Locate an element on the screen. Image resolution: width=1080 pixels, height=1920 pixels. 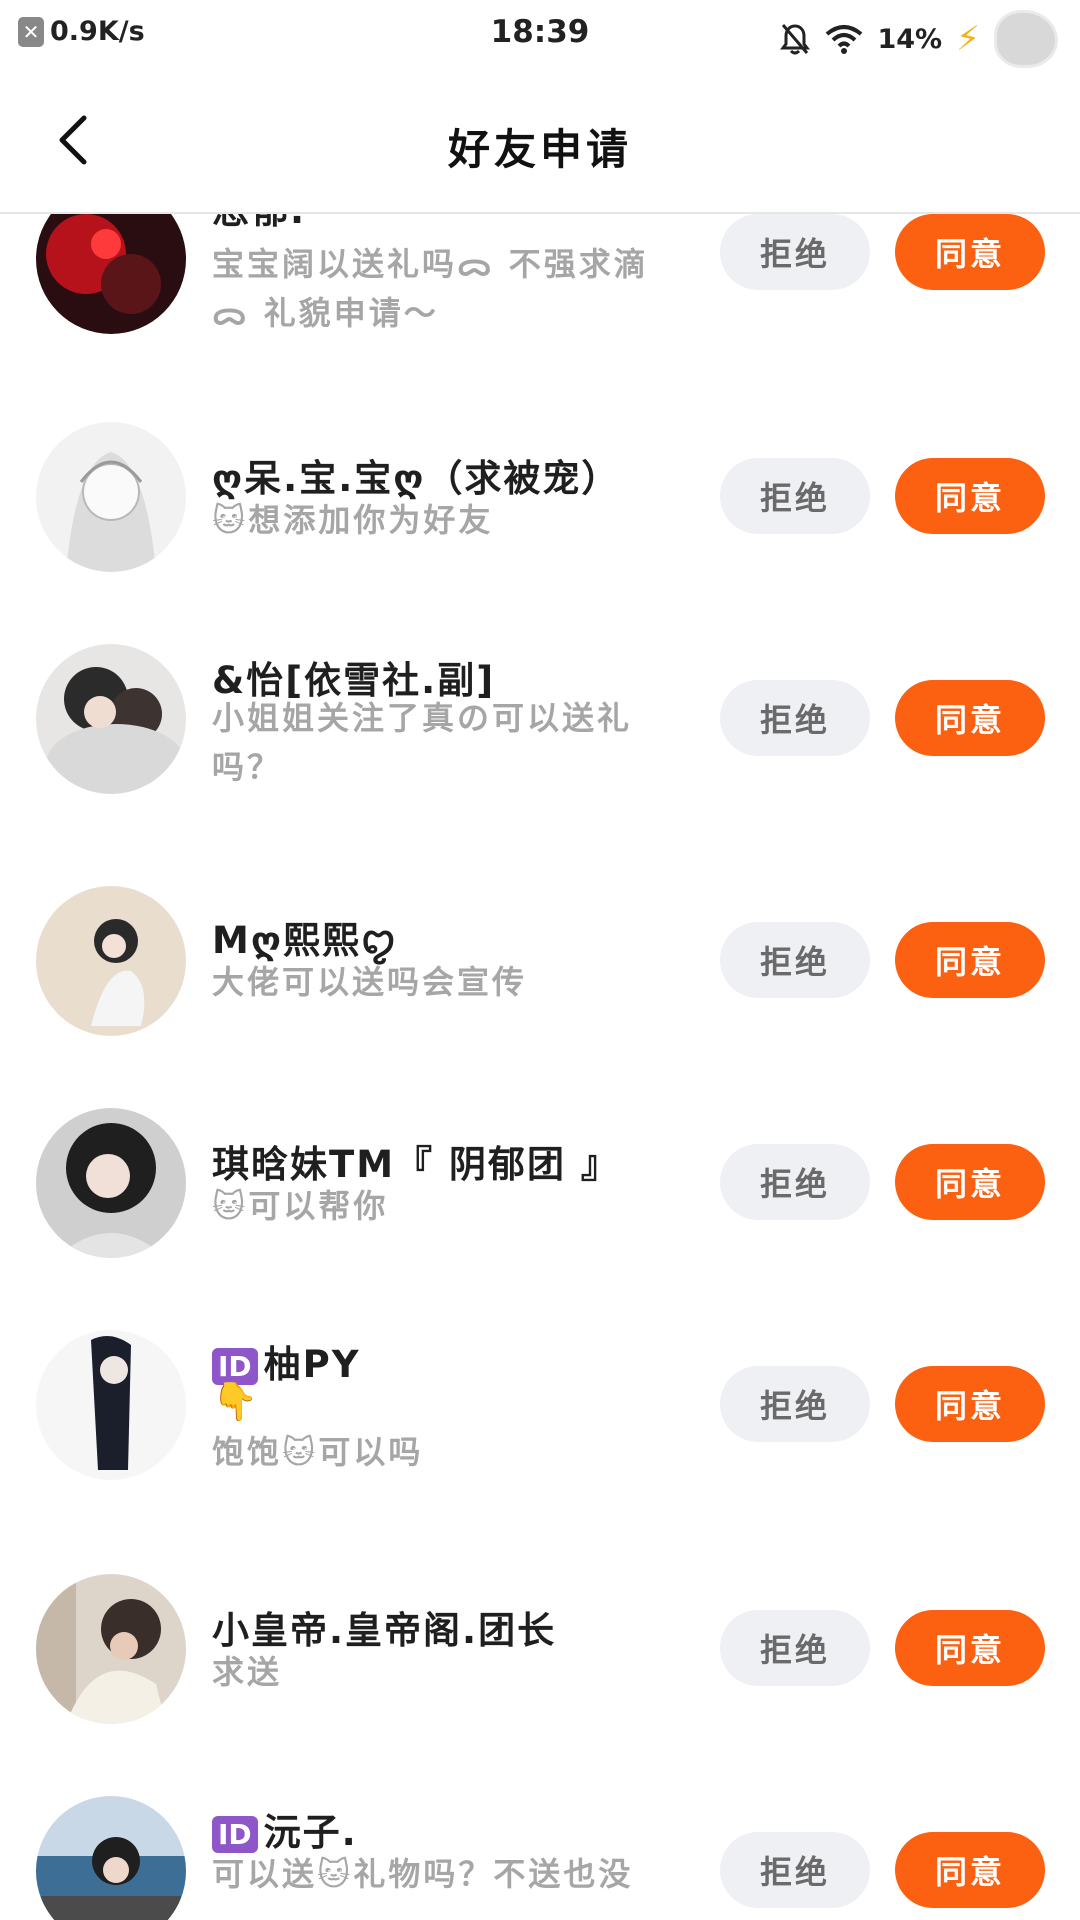
request-message: 可以送🐱礼物吗？不送也没 is located at coordinates (423, 1874).